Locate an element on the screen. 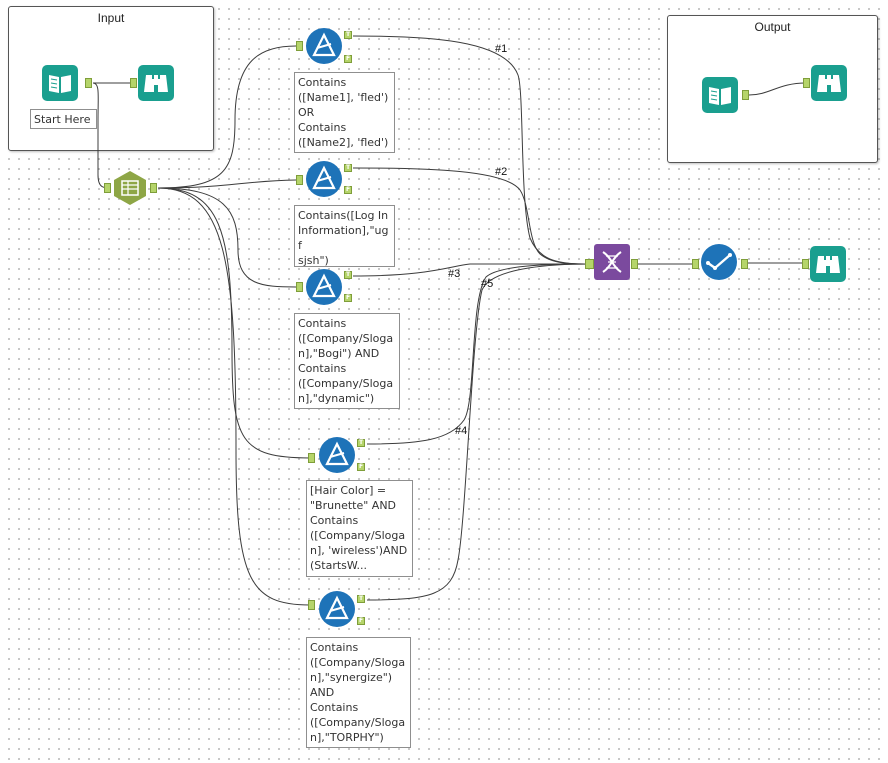 Image resolution: width=888 pixels, height=763 pixels. checkmark-flow-icon is located at coordinates (719, 262).